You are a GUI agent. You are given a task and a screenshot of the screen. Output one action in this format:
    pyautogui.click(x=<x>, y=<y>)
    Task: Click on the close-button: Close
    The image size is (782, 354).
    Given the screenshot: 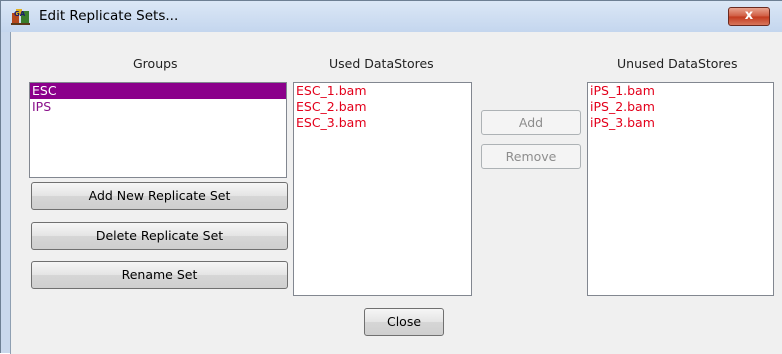 What is the action you would take?
    pyautogui.click(x=404, y=322)
    